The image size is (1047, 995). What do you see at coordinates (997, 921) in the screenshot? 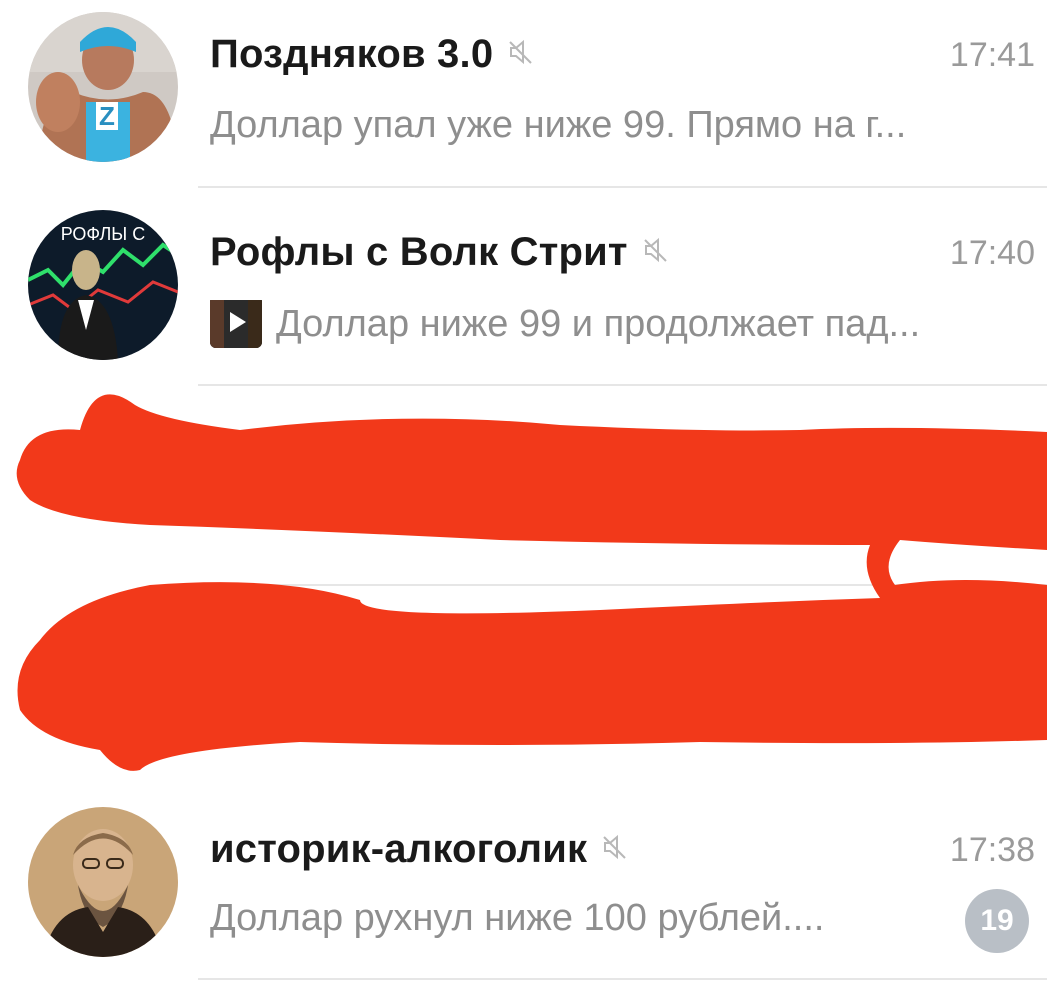
I see `unread-count-badge: 19` at bounding box center [997, 921].